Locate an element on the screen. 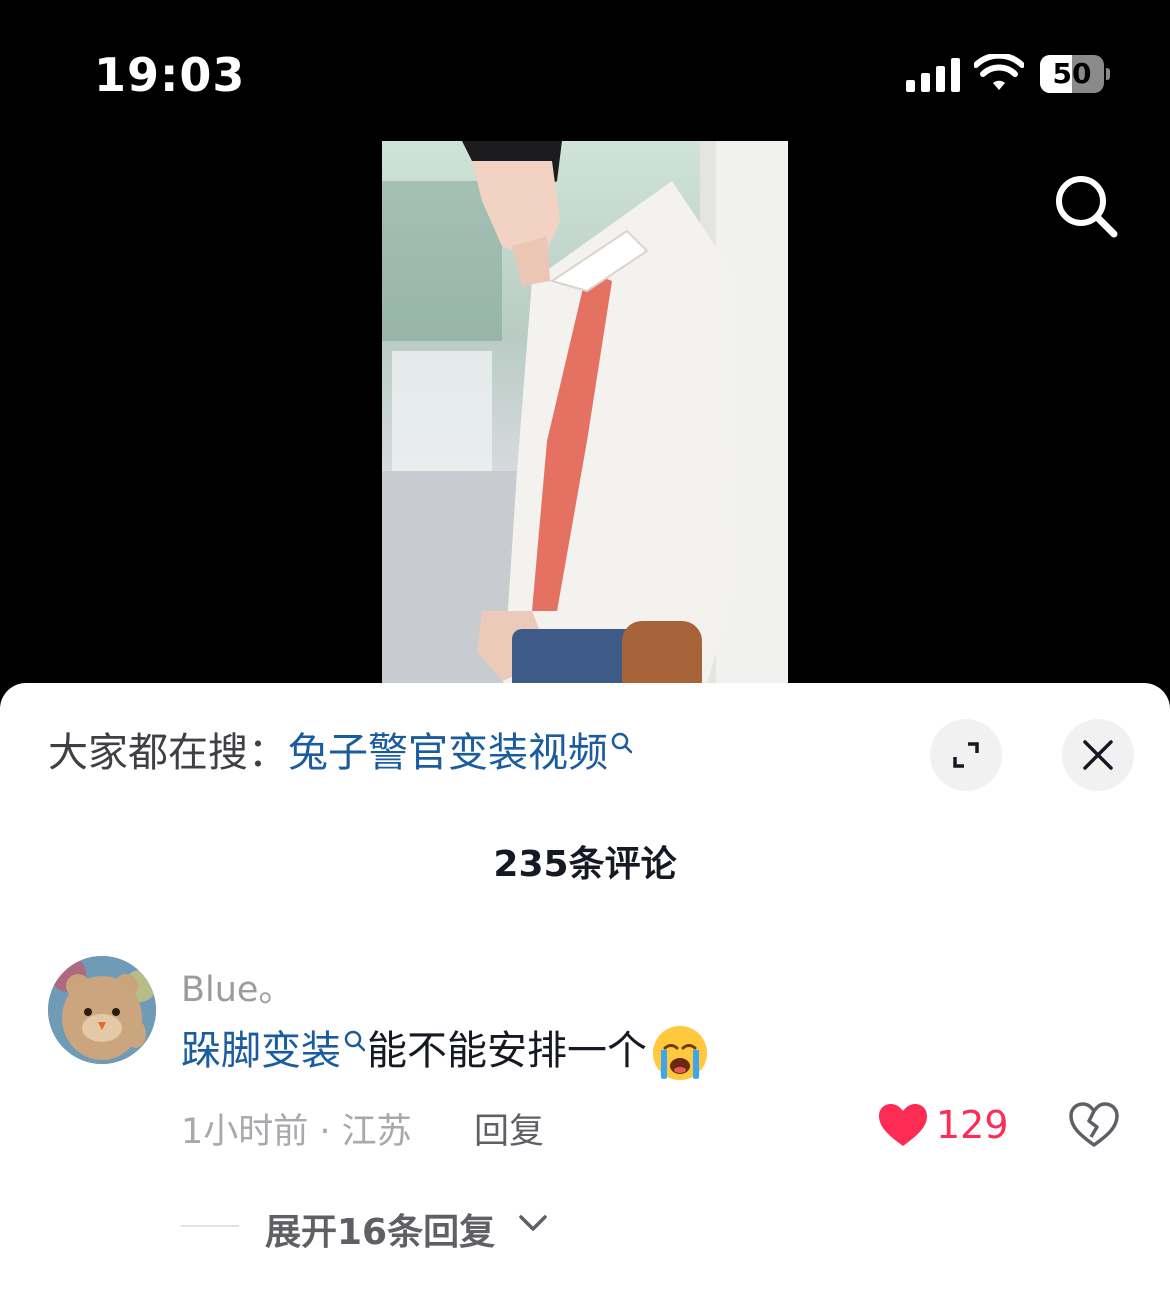 The height and width of the screenshot is (1303, 1170). close-x-icon is located at coordinates (1098, 755).